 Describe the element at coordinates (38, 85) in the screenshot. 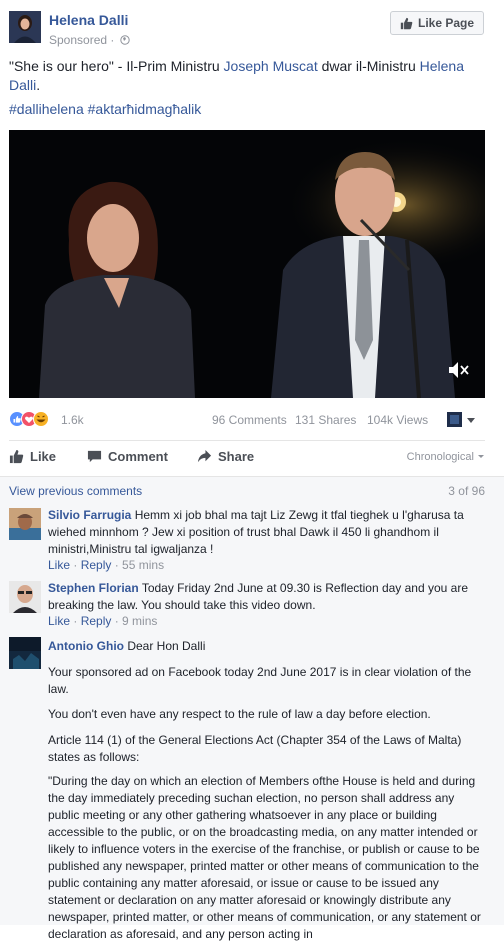

I see `post-text-part: .` at that location.